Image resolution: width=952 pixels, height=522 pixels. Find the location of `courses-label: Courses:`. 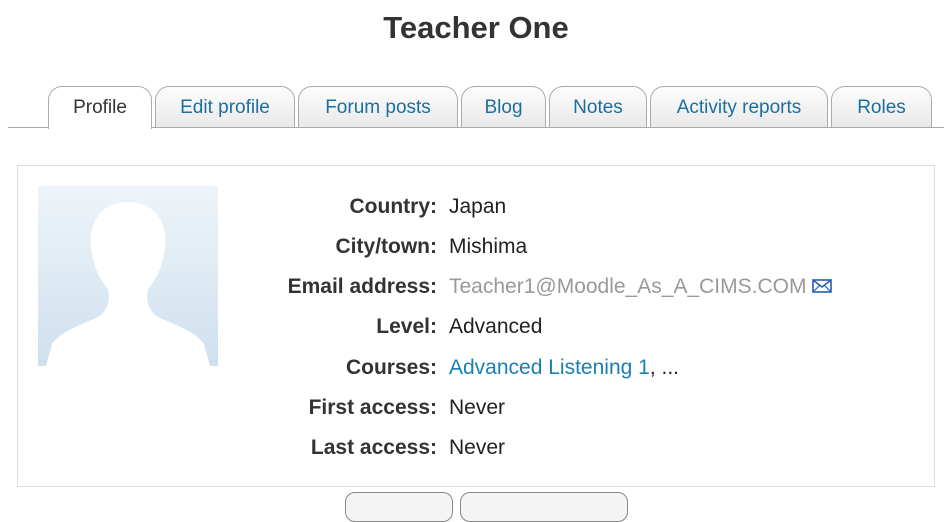

courses-label: Courses: is located at coordinates (391, 367).